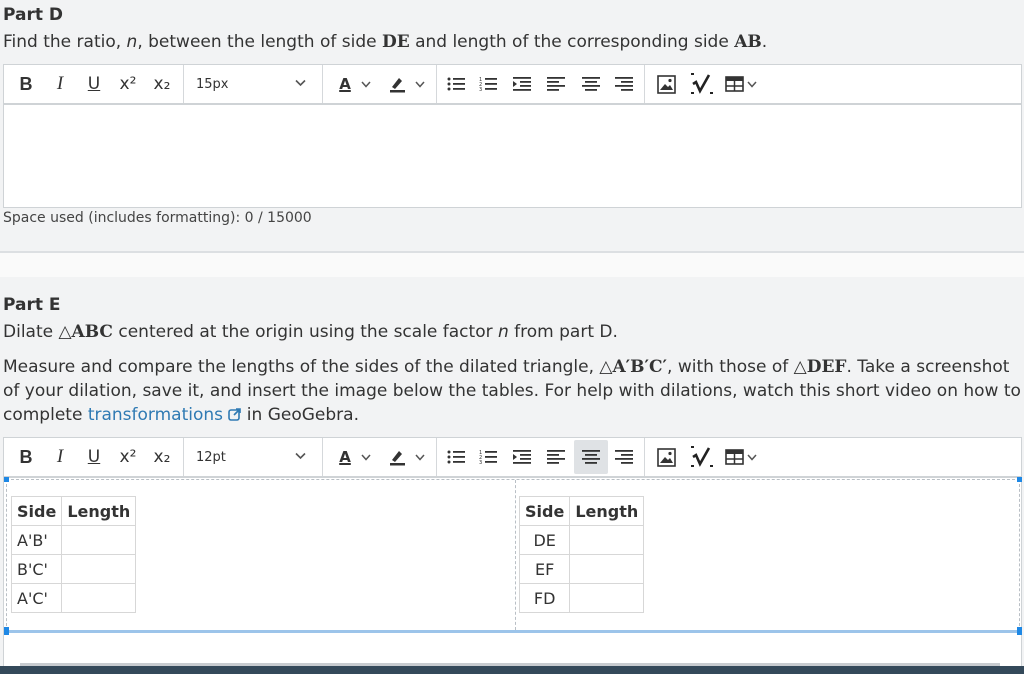 This screenshot has width=1024, height=674. I want to click on part-e-toolbar: B I U x² x₂ 12pt A 123, so click(512, 457).